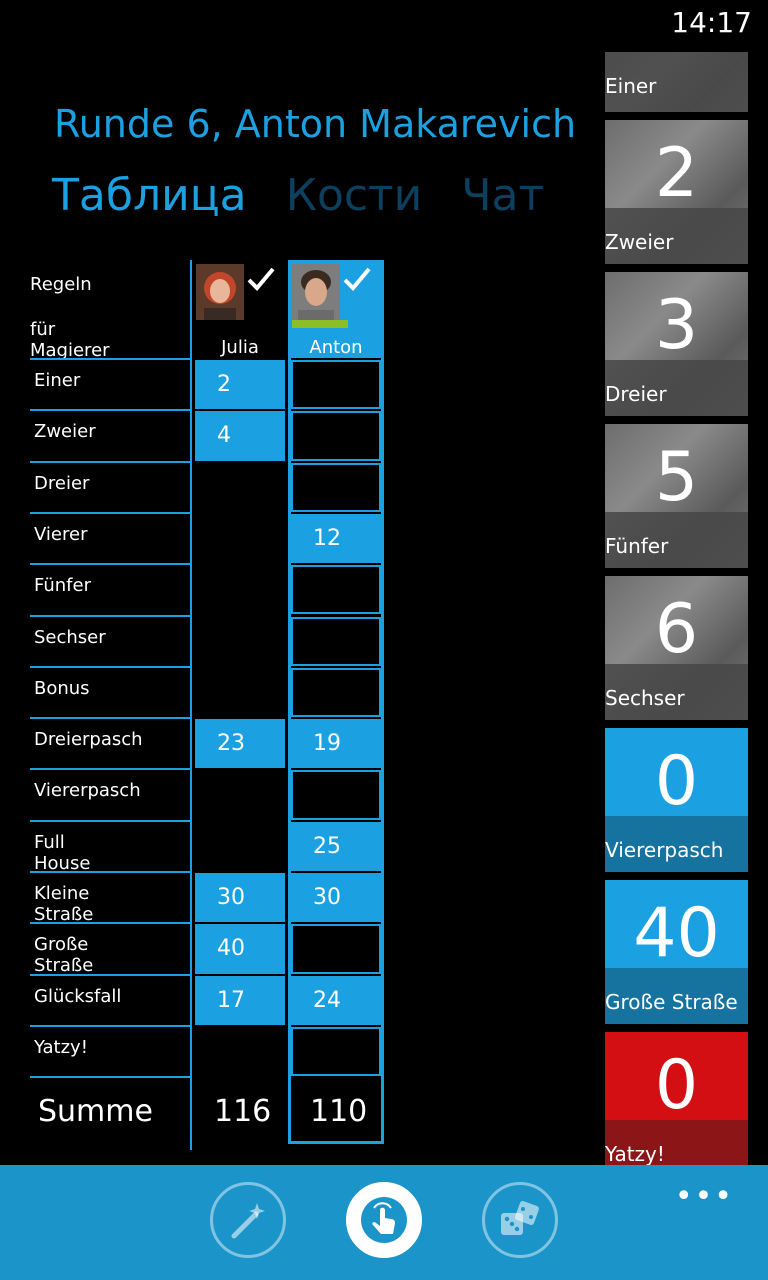  I want to click on row-label: Viererpasch, so click(87, 790).